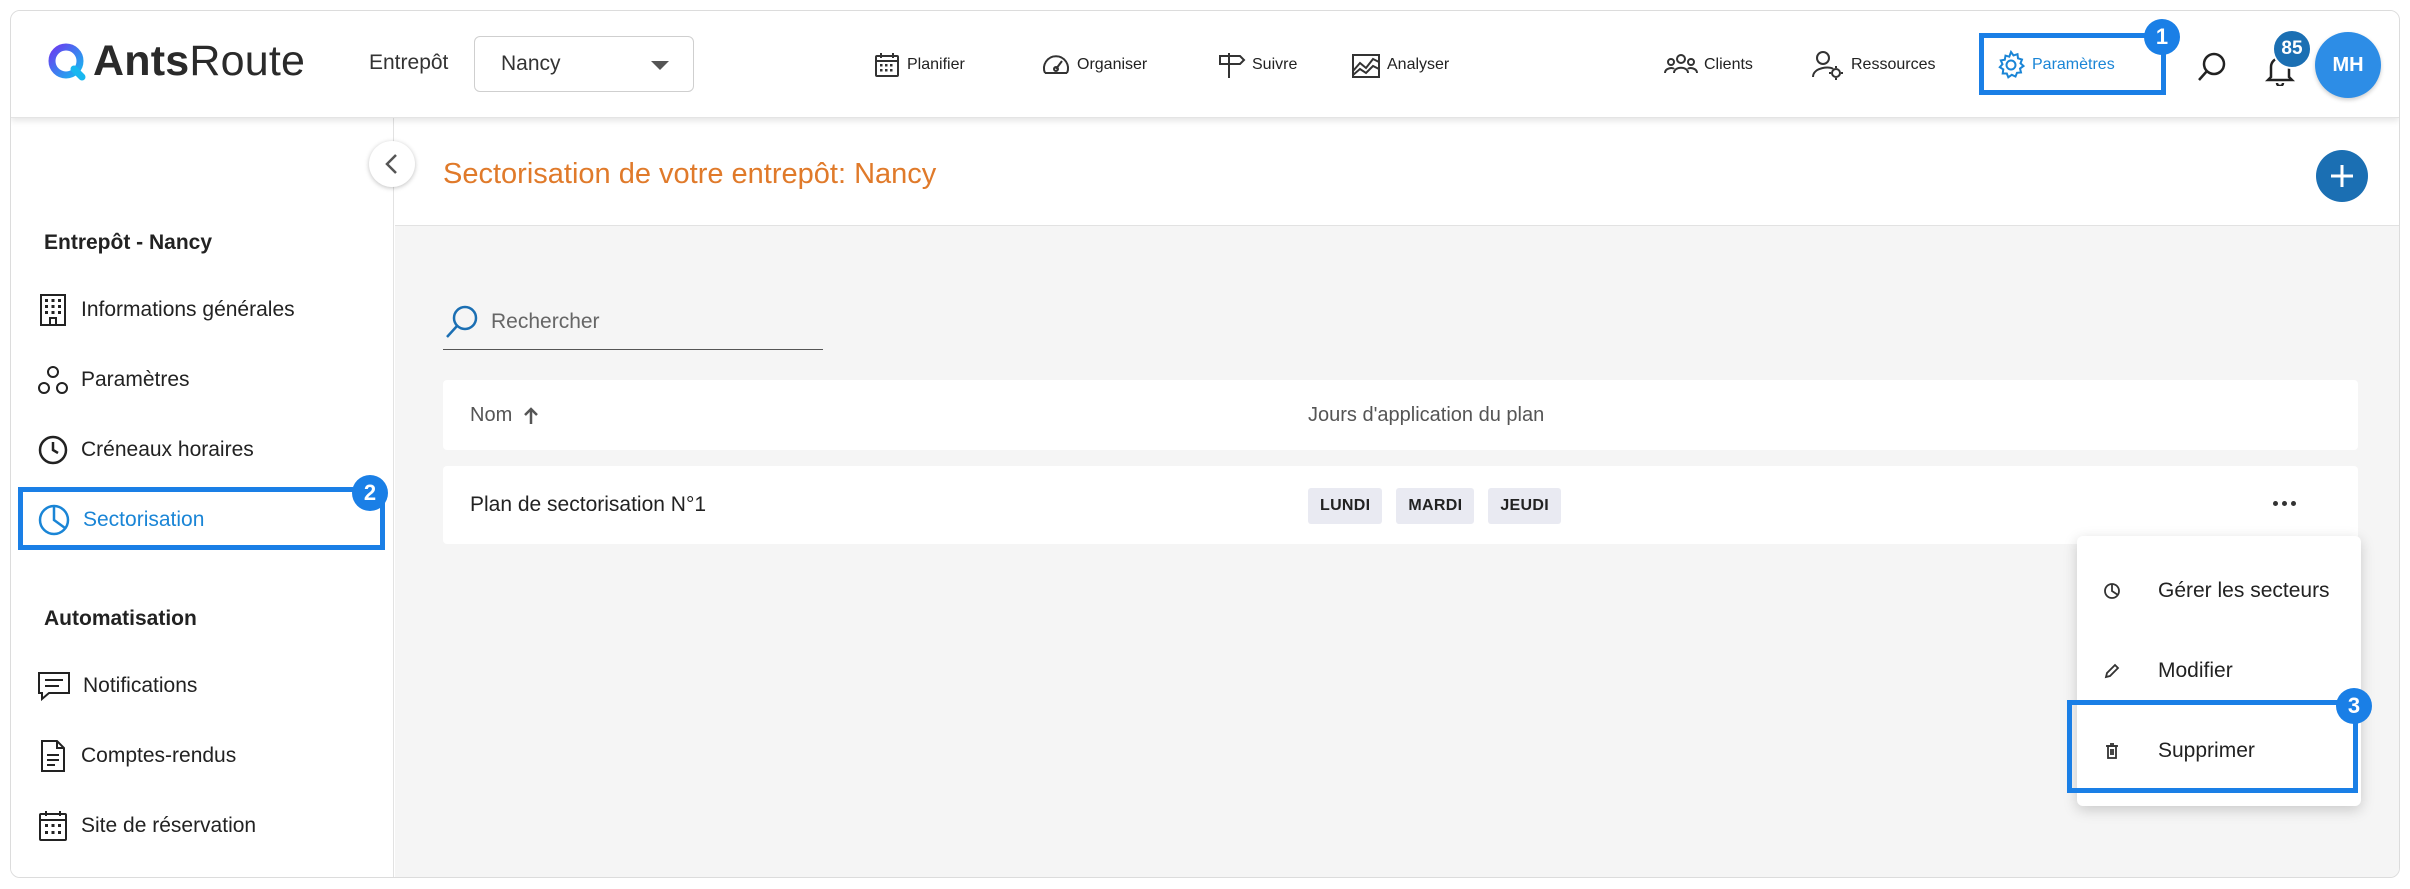 The height and width of the screenshot is (889, 2410). I want to click on chevron-left-icon, so click(391, 164).